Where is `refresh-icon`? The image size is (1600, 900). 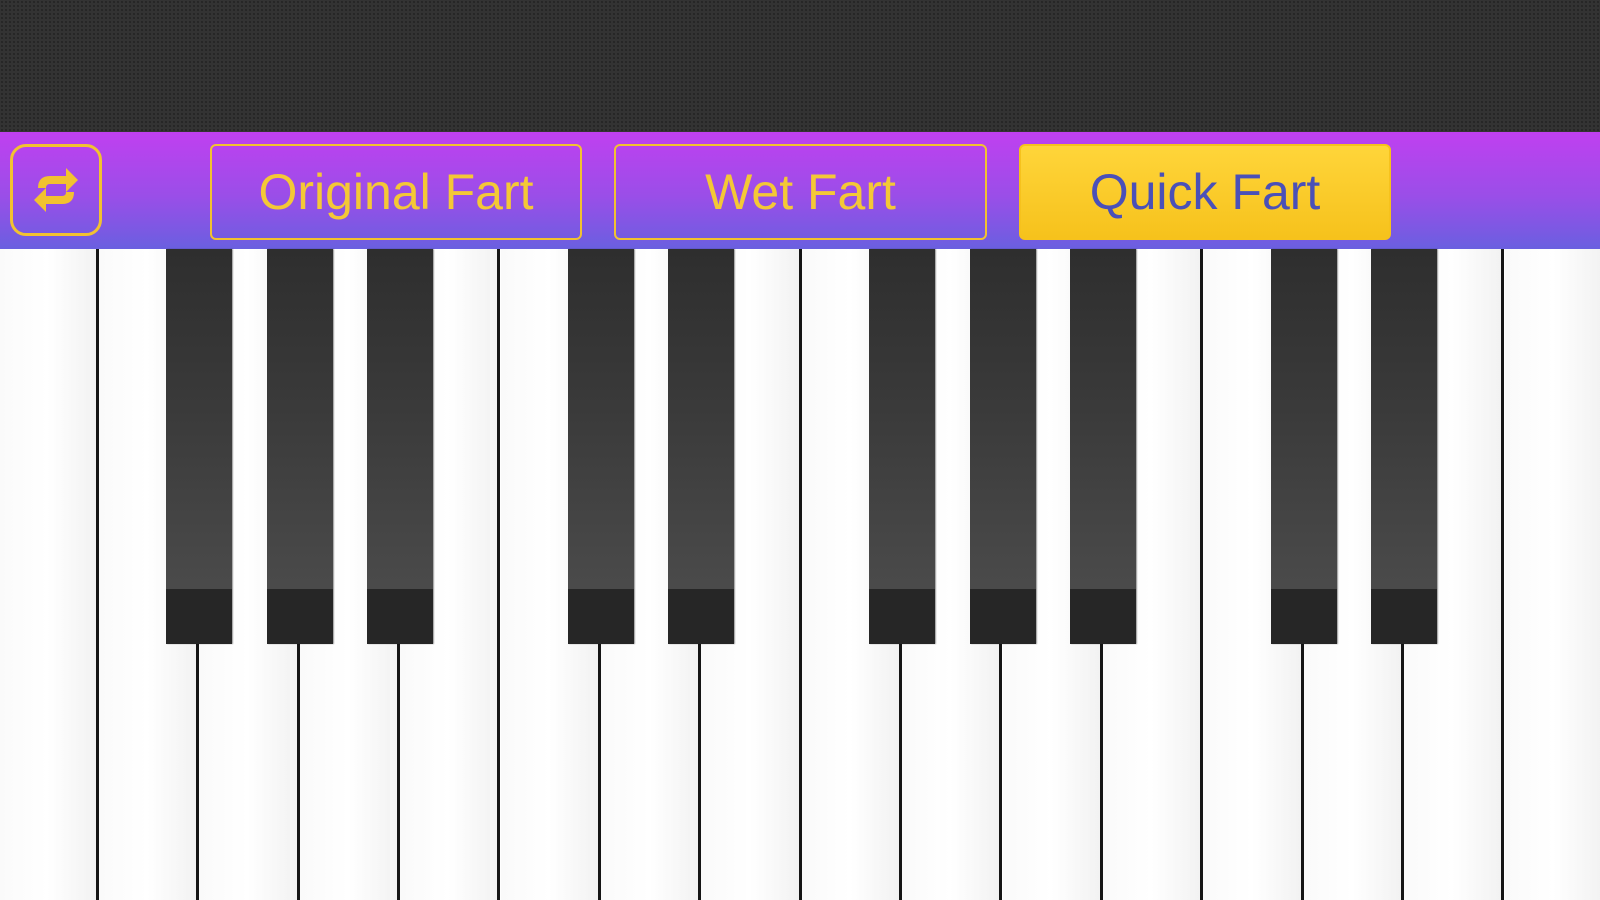
refresh-icon is located at coordinates (56, 190).